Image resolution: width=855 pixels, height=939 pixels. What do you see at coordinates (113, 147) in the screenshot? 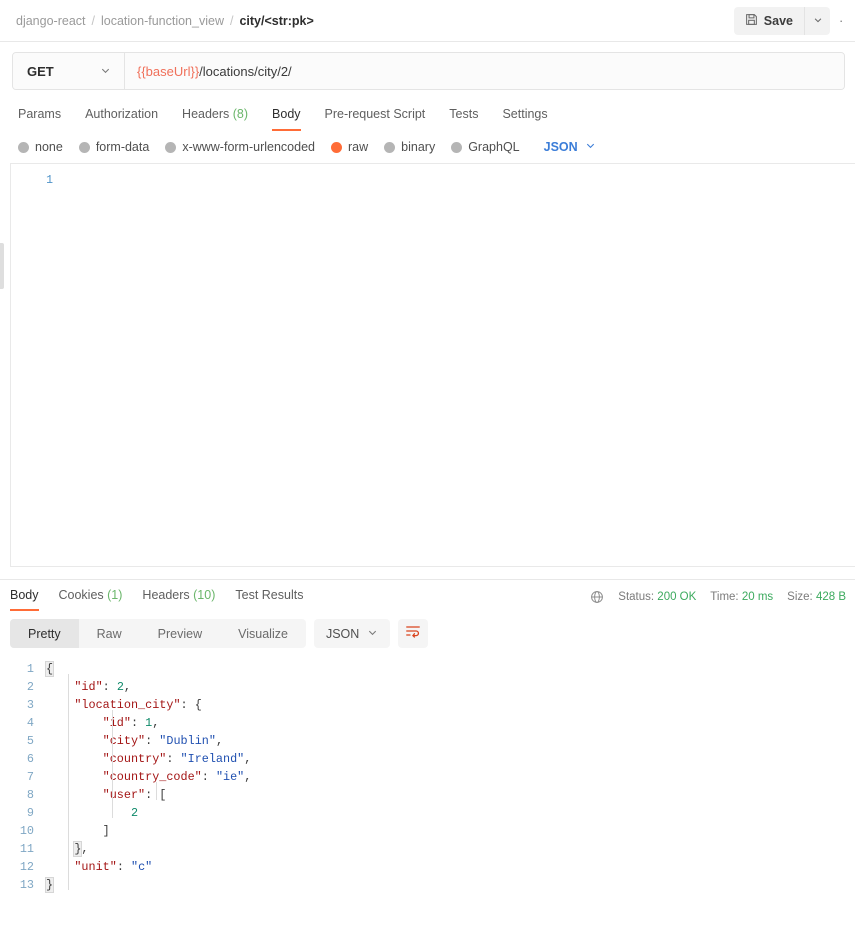
I see `body-mode-form-data: form-data` at bounding box center [113, 147].